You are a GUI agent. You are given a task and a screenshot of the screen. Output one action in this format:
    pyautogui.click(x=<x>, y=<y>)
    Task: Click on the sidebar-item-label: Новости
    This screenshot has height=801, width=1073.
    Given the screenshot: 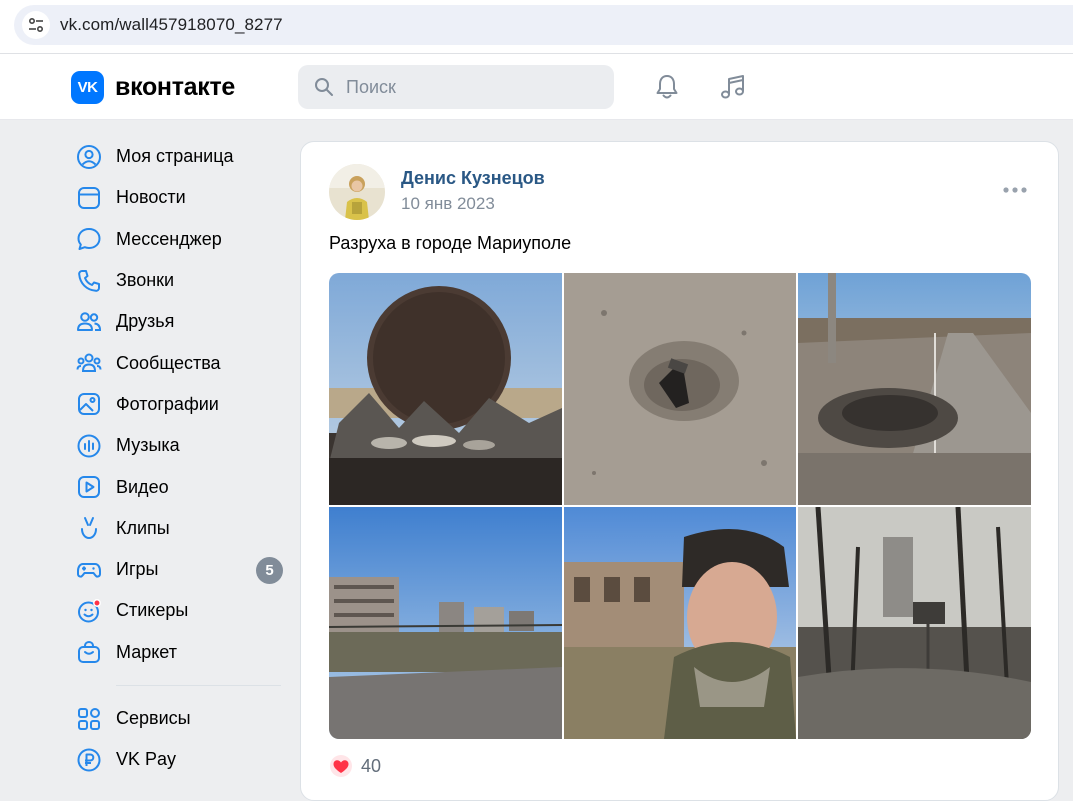 What is the action you would take?
    pyautogui.click(x=151, y=197)
    